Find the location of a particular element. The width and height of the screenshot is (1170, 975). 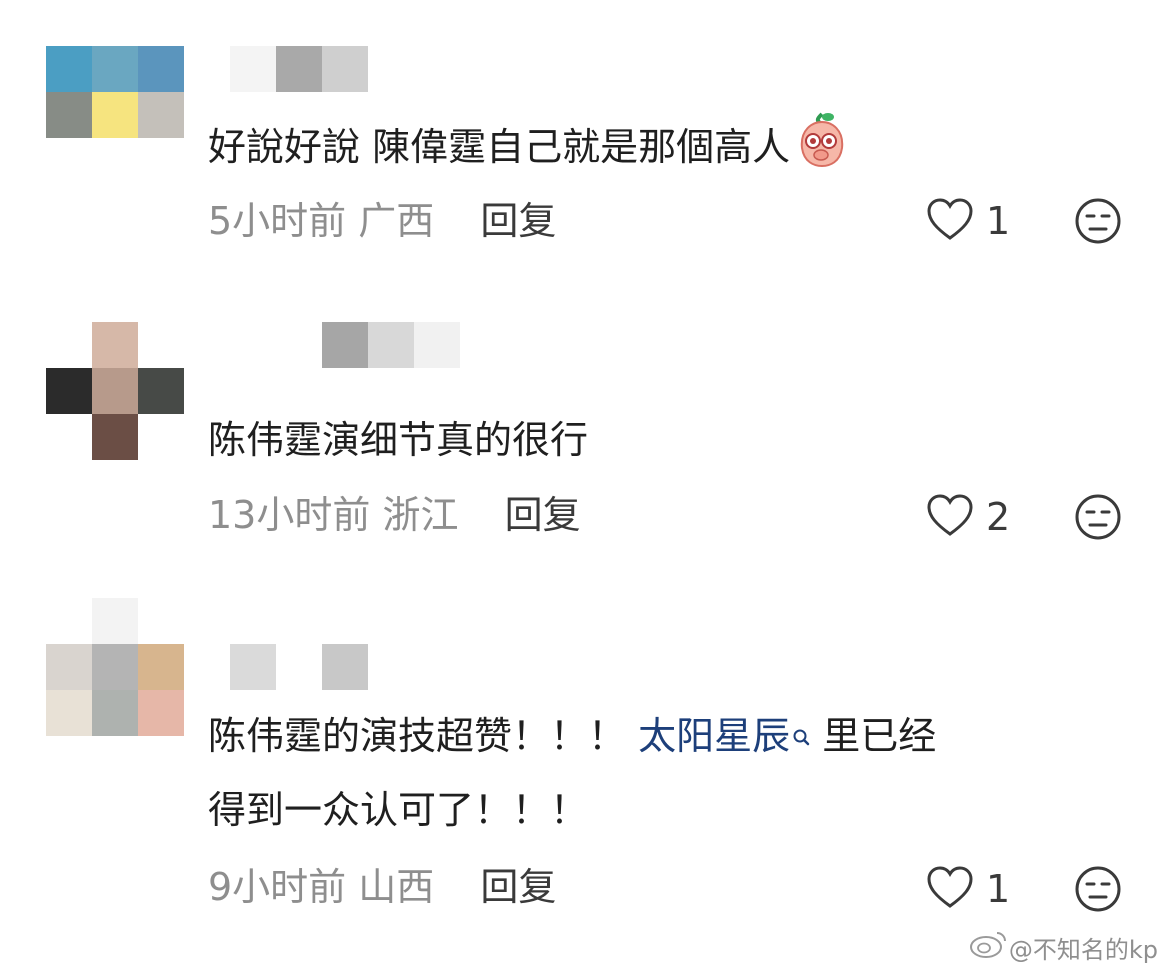

peach-emoji-icon is located at coordinates (822, 149).